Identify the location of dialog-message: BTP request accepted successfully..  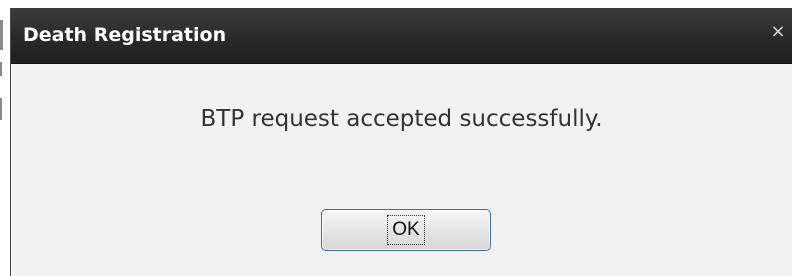
(401, 119).